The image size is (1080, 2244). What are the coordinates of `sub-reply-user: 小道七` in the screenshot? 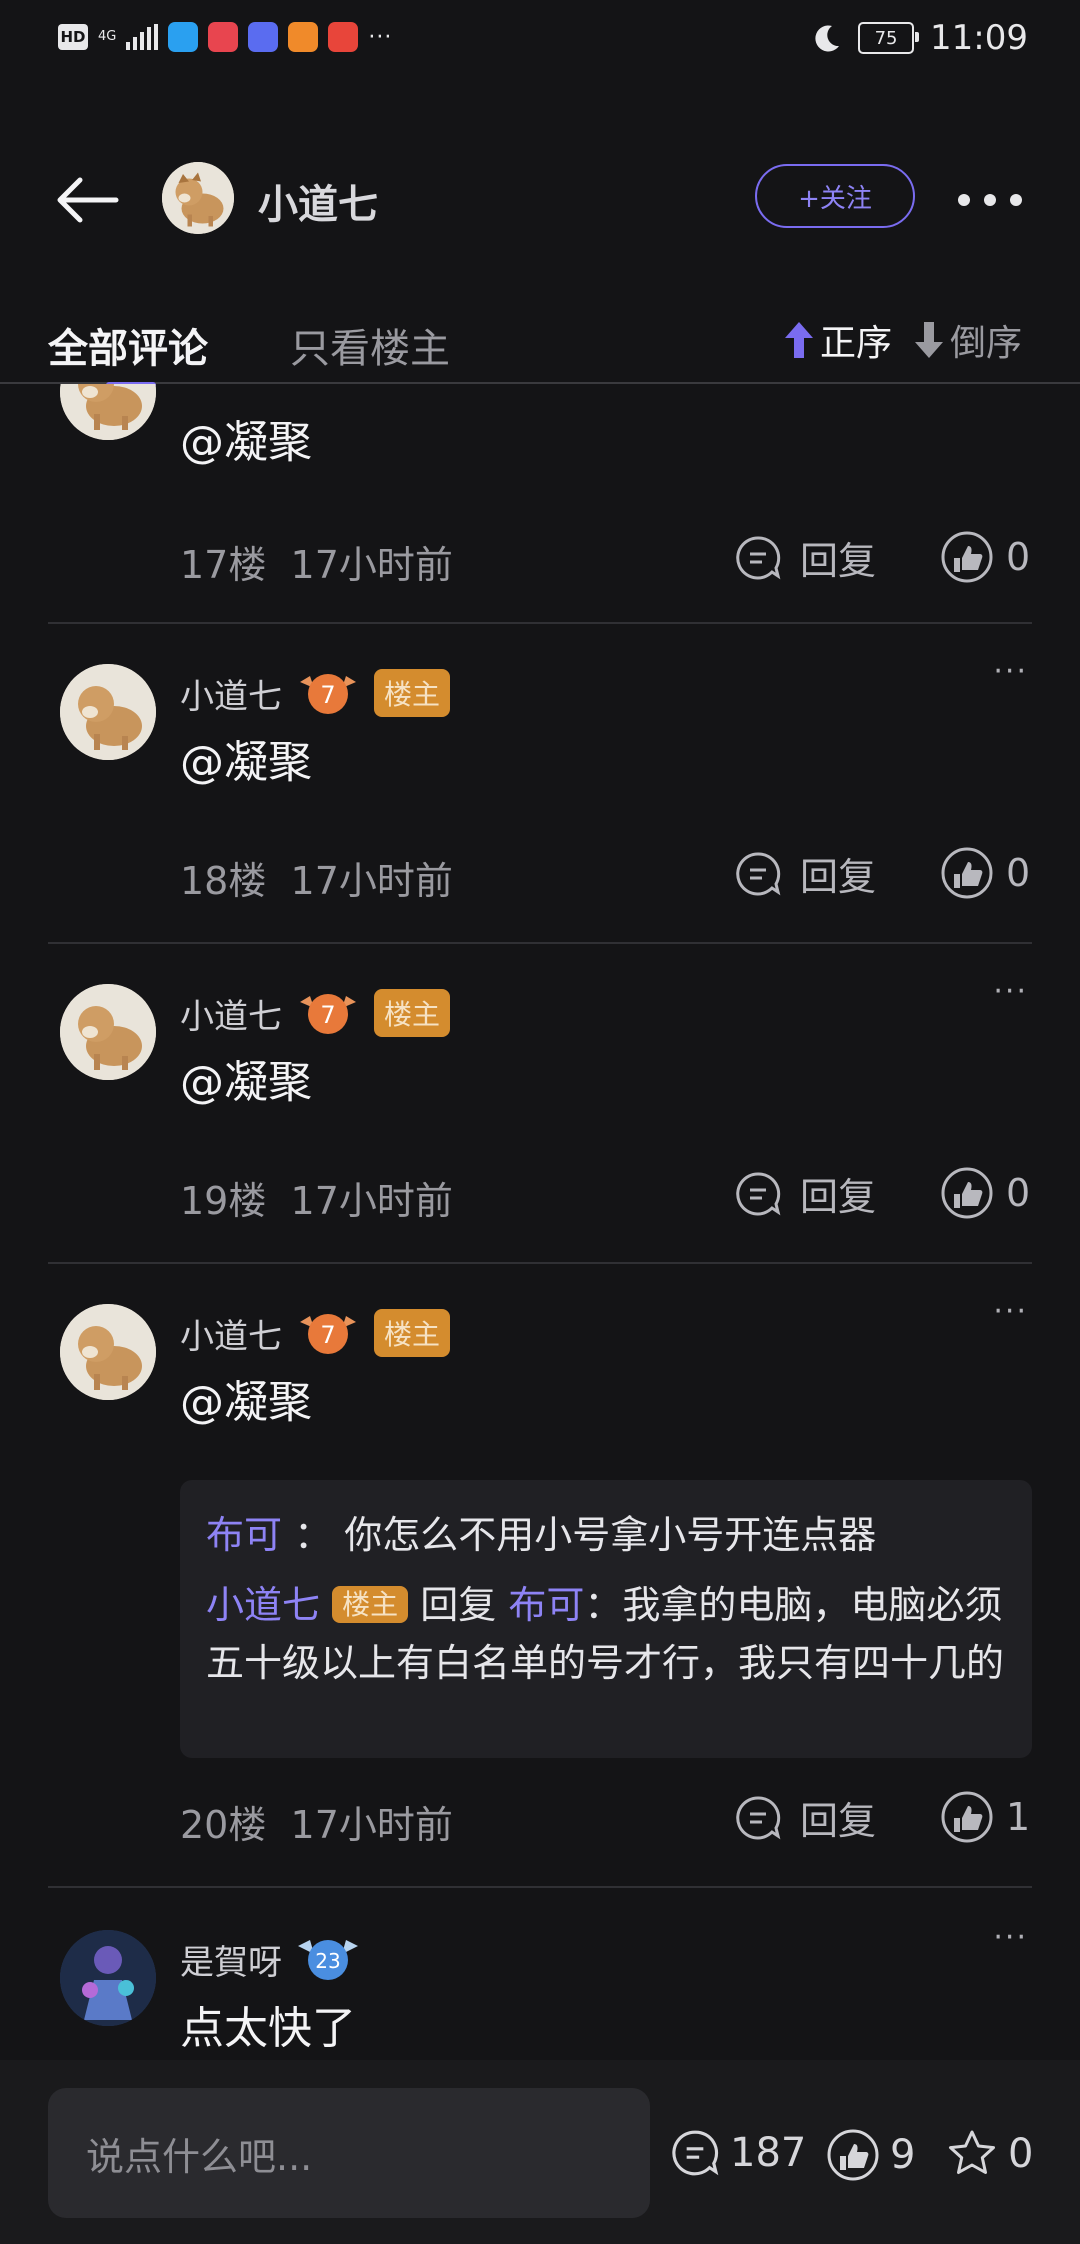 It's located at (263, 1605).